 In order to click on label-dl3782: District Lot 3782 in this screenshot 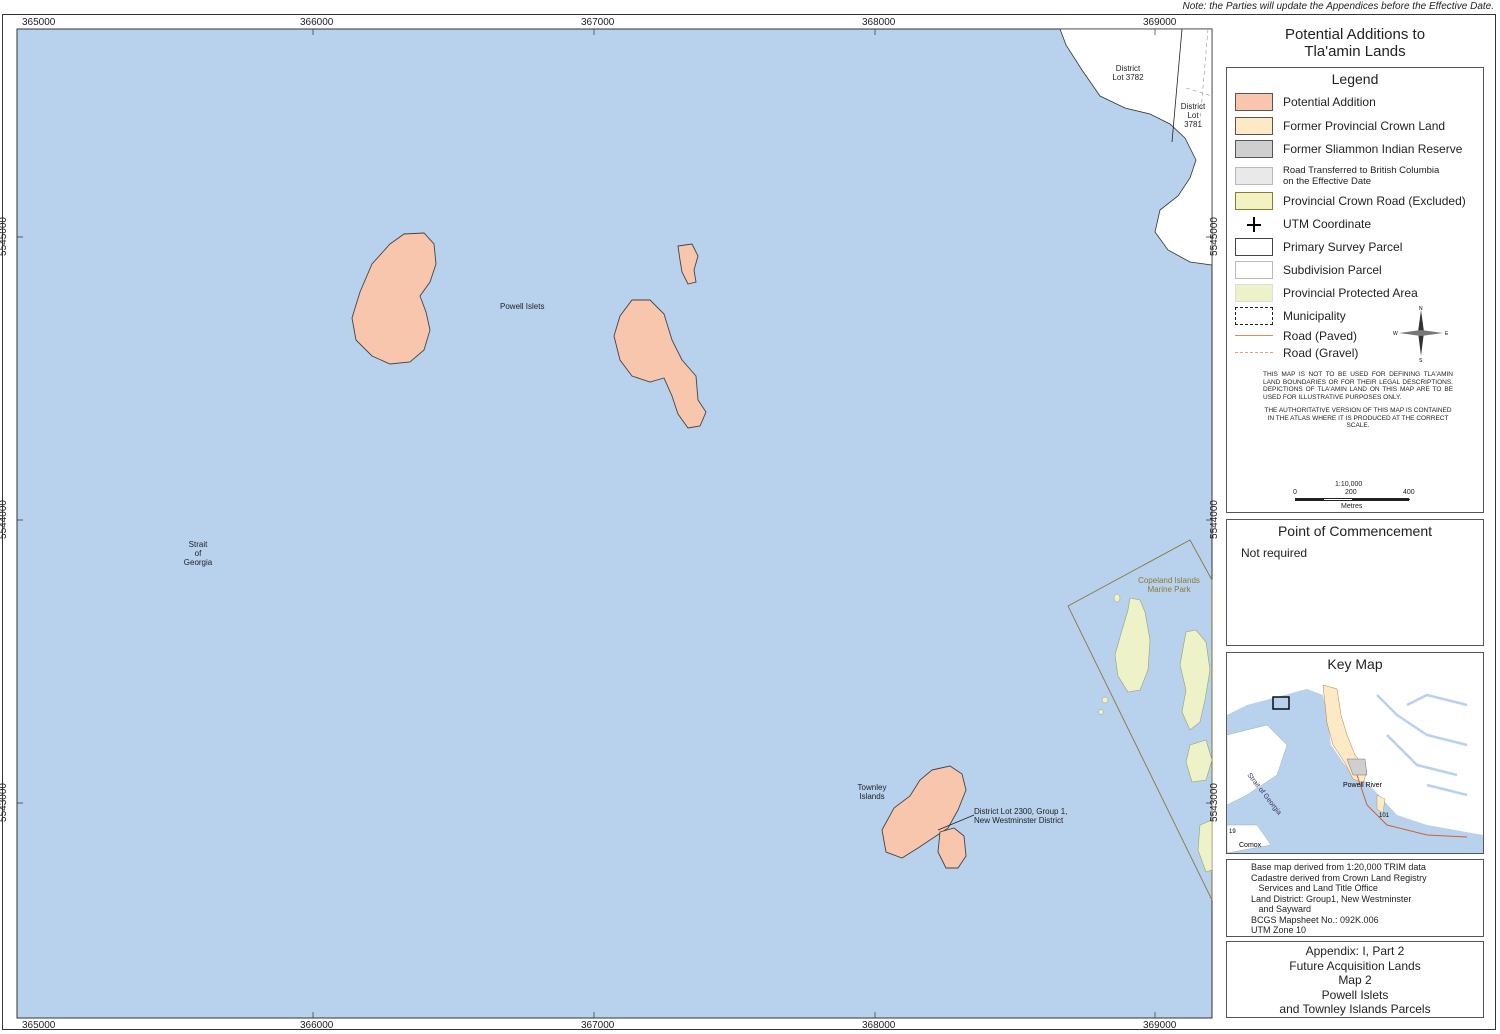, I will do `click(1128, 73)`.